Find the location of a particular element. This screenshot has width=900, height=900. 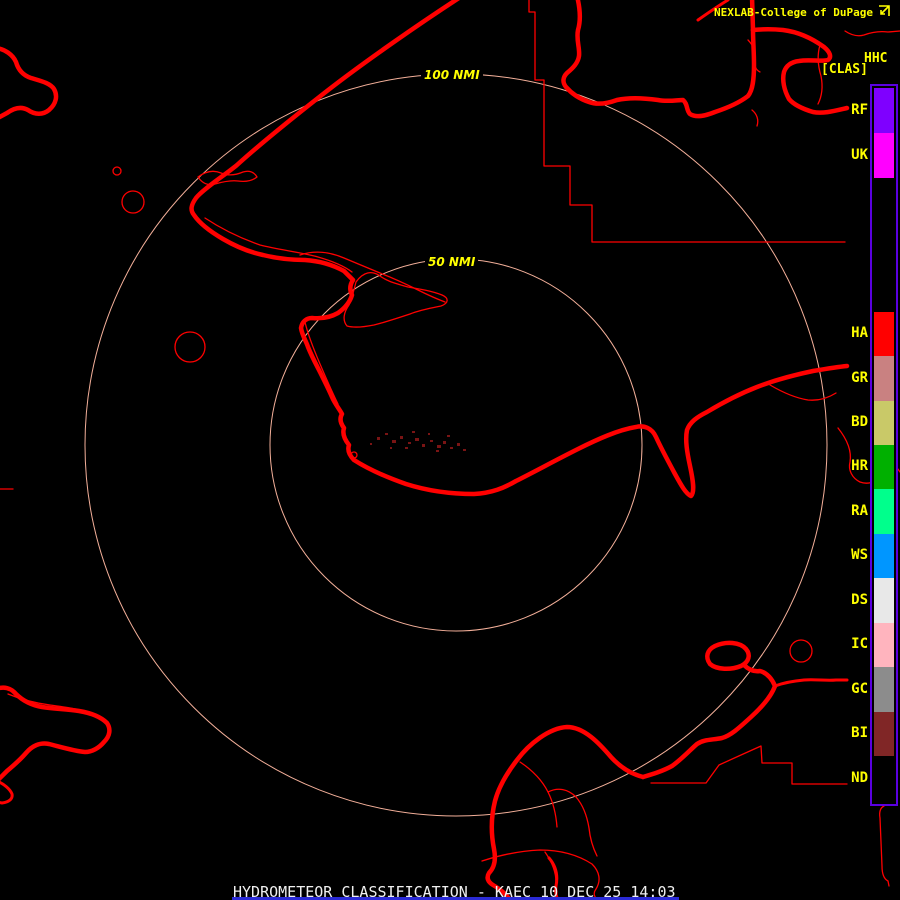

colorbar-segment-DS is located at coordinates (884, 600).